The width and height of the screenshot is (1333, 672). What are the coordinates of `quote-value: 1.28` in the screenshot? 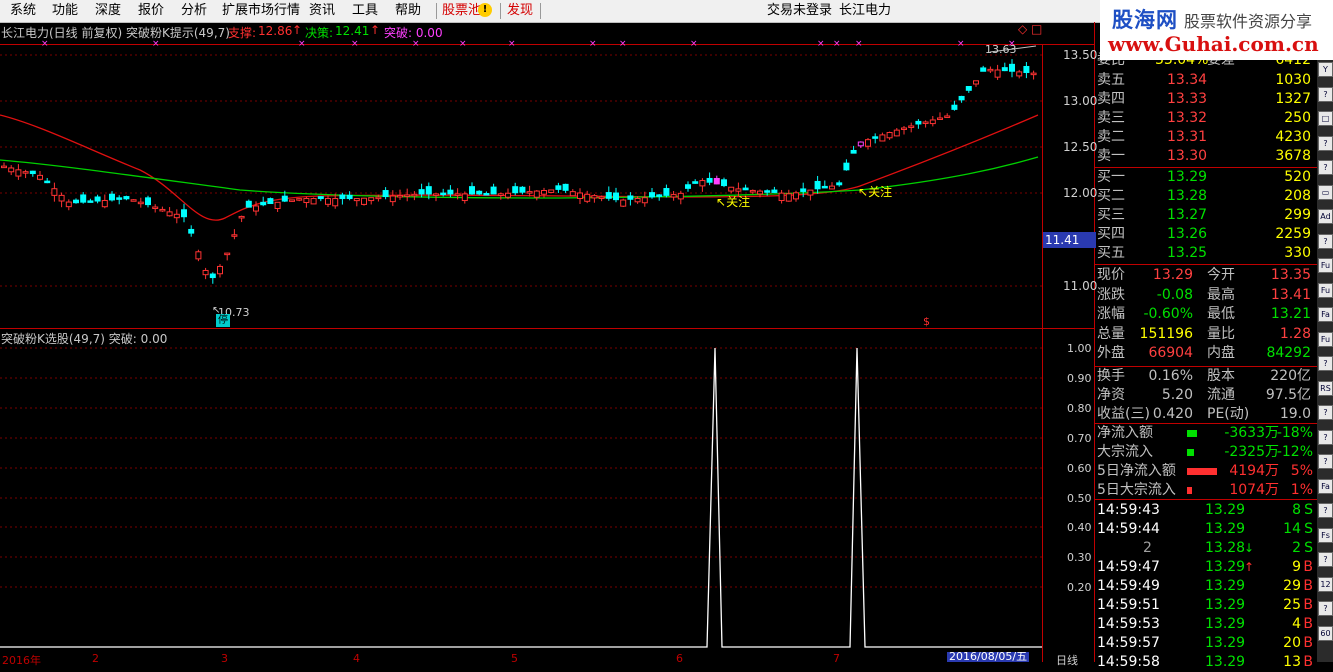 It's located at (1295, 333).